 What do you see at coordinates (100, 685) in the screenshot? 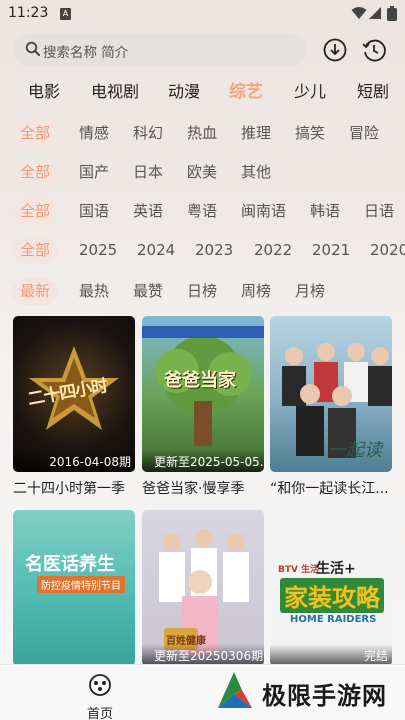
I see `home-icon` at bounding box center [100, 685].